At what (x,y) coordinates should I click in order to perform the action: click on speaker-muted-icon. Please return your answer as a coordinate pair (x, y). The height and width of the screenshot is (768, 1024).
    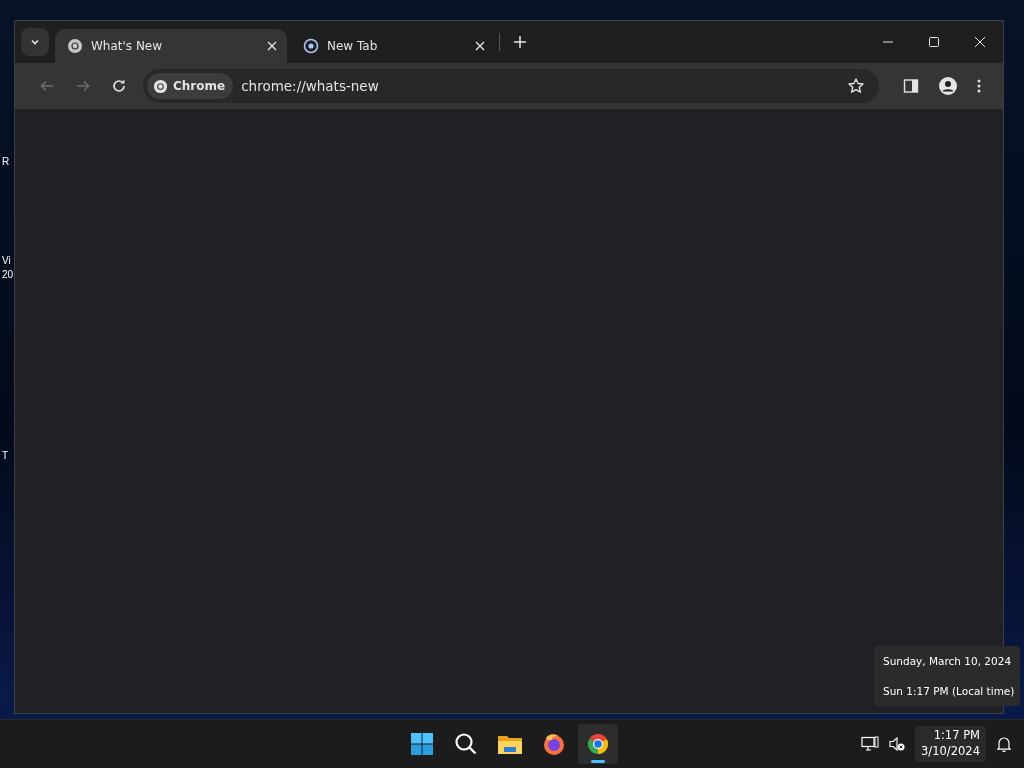
    Looking at the image, I should click on (897, 744).